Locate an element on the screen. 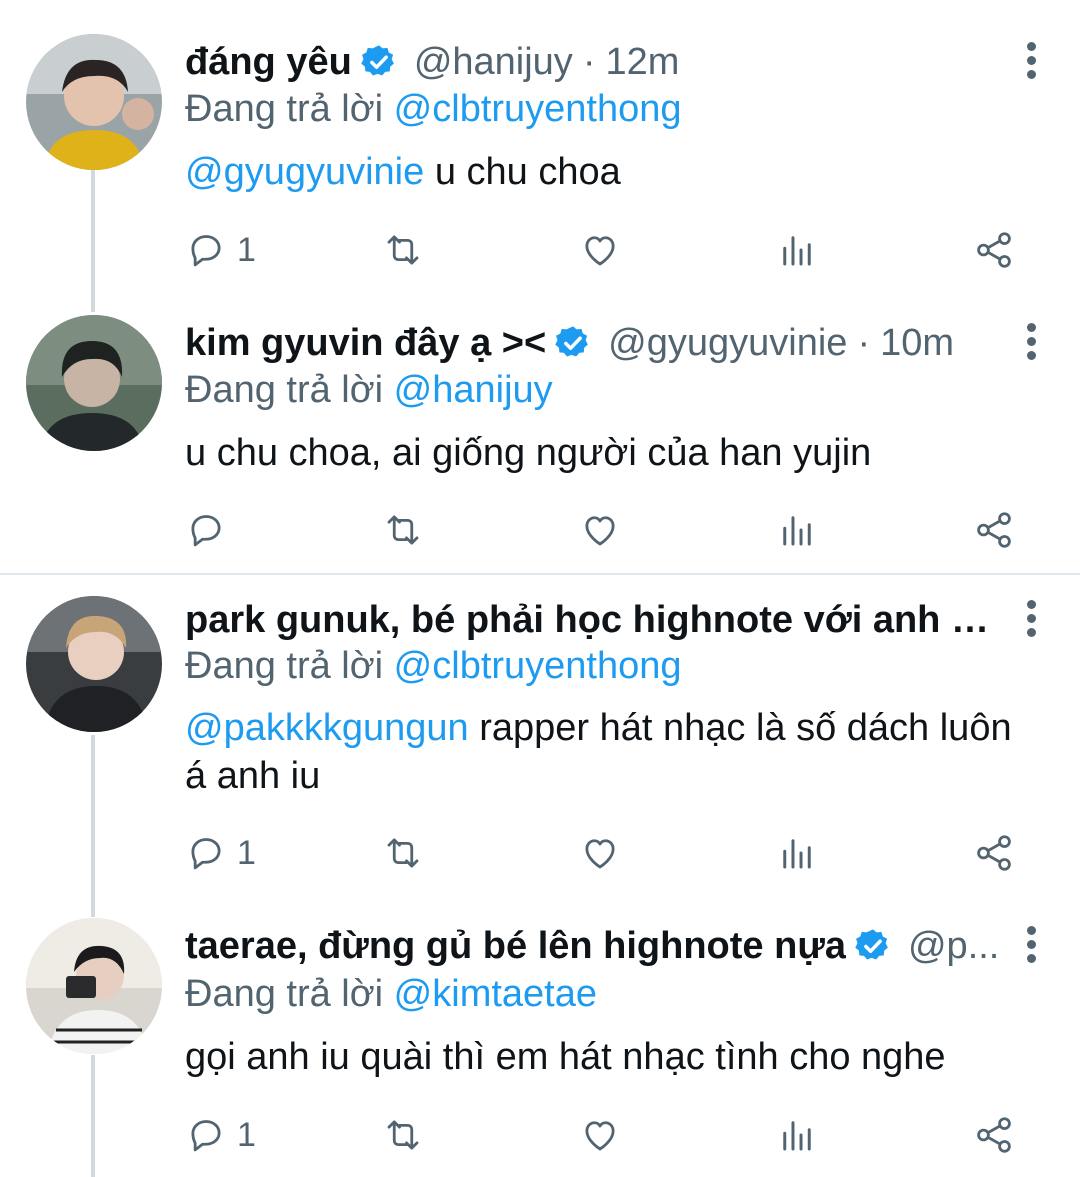  timestamp: 10m is located at coordinates (917, 343).